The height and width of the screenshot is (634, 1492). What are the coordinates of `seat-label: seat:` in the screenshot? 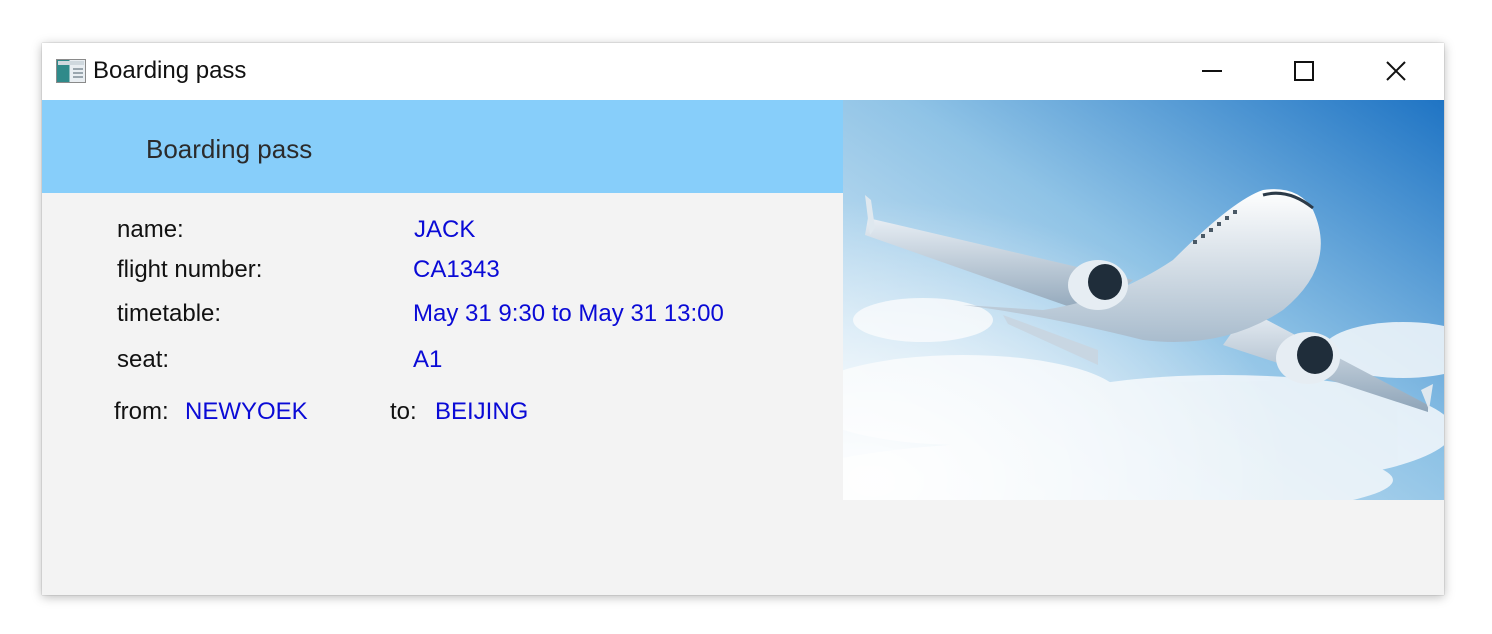 It's located at (143, 359).